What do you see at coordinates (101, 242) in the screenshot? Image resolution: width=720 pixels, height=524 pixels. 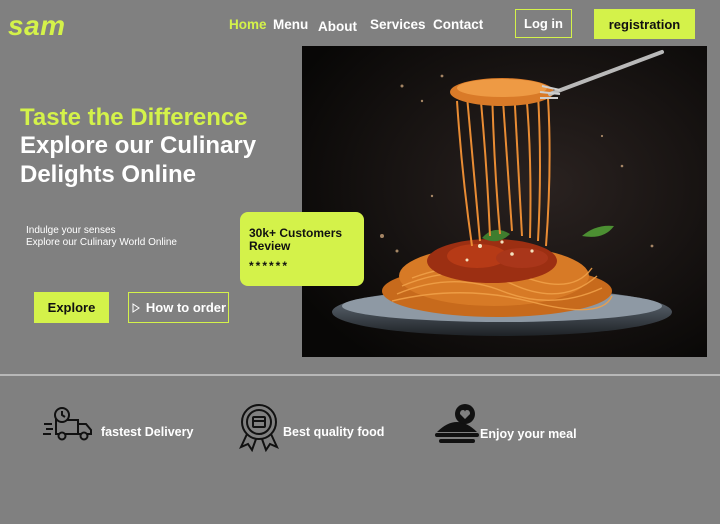 I see `hero-subtext-line-2: Explore our Culinary World Online` at bounding box center [101, 242].